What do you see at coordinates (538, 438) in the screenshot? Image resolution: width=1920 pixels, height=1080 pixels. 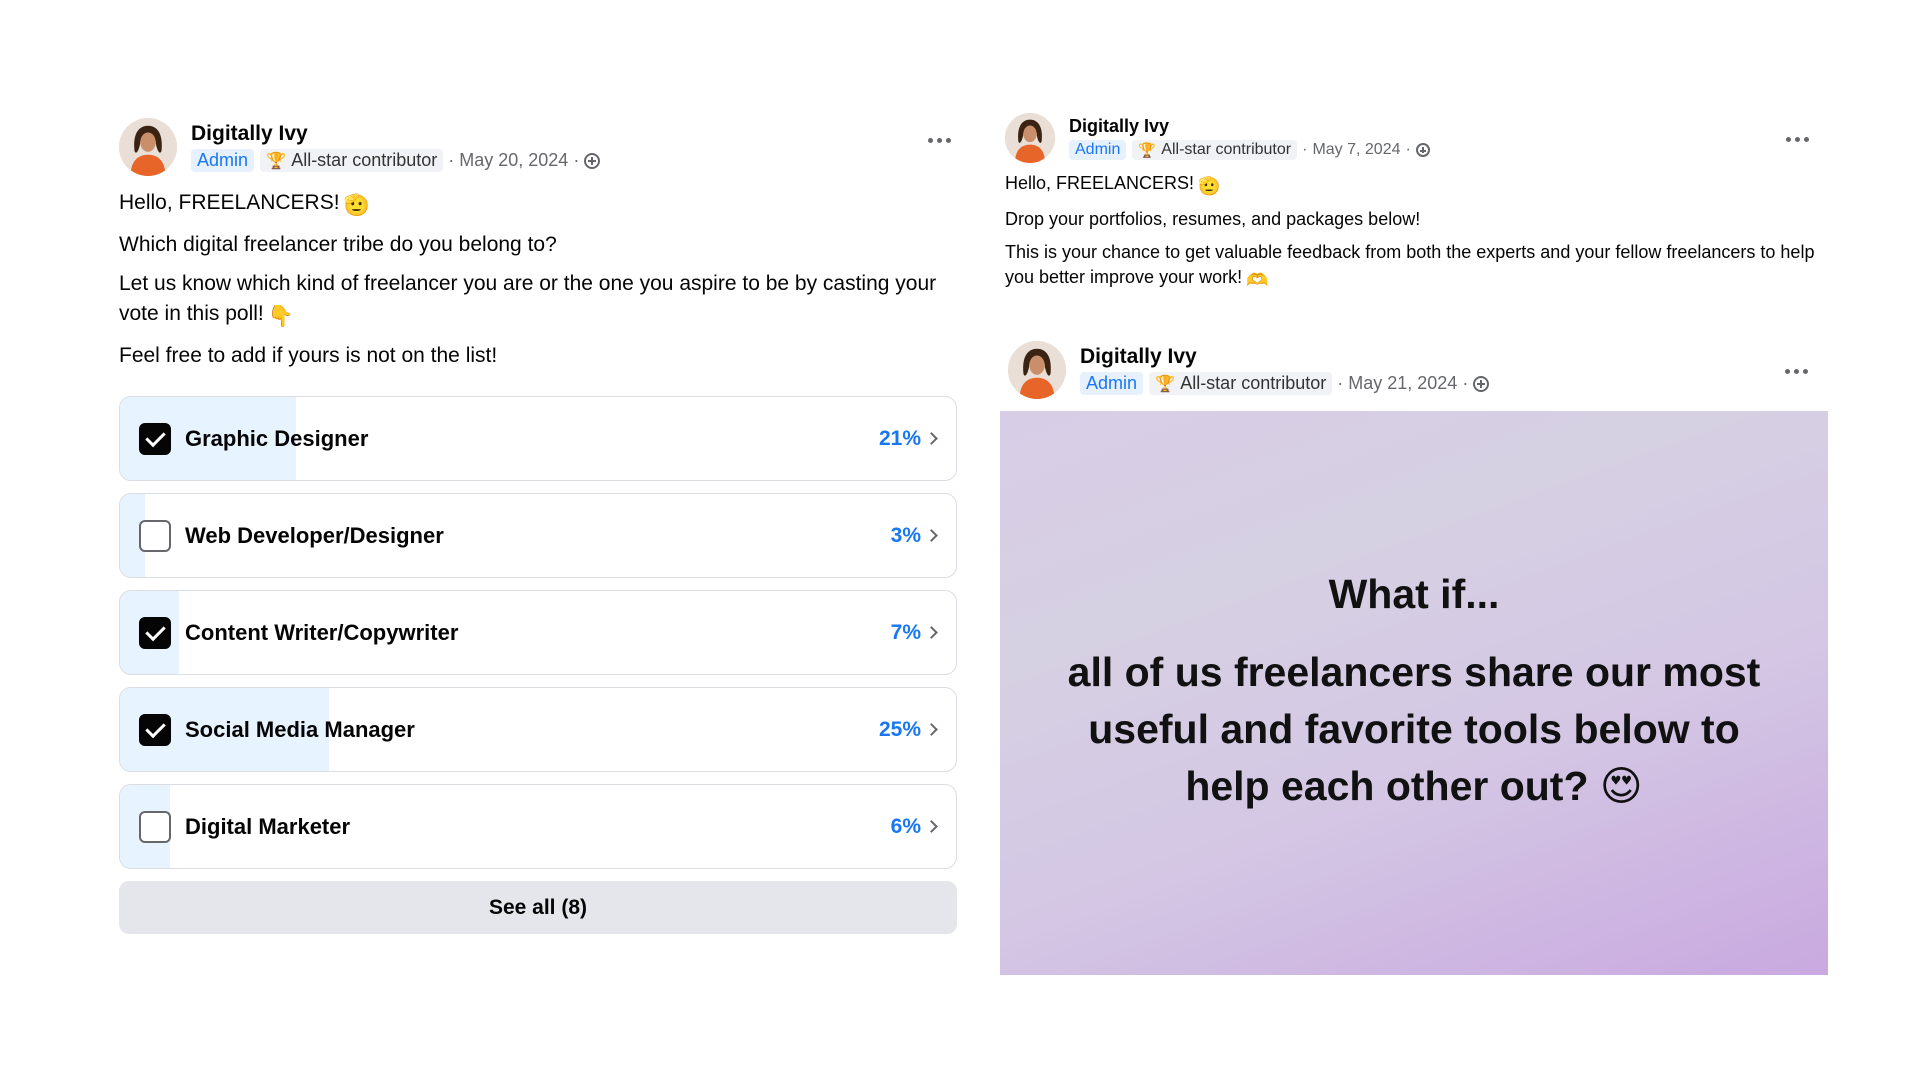 I see `poll-option: Graphic Designer 21%` at bounding box center [538, 438].